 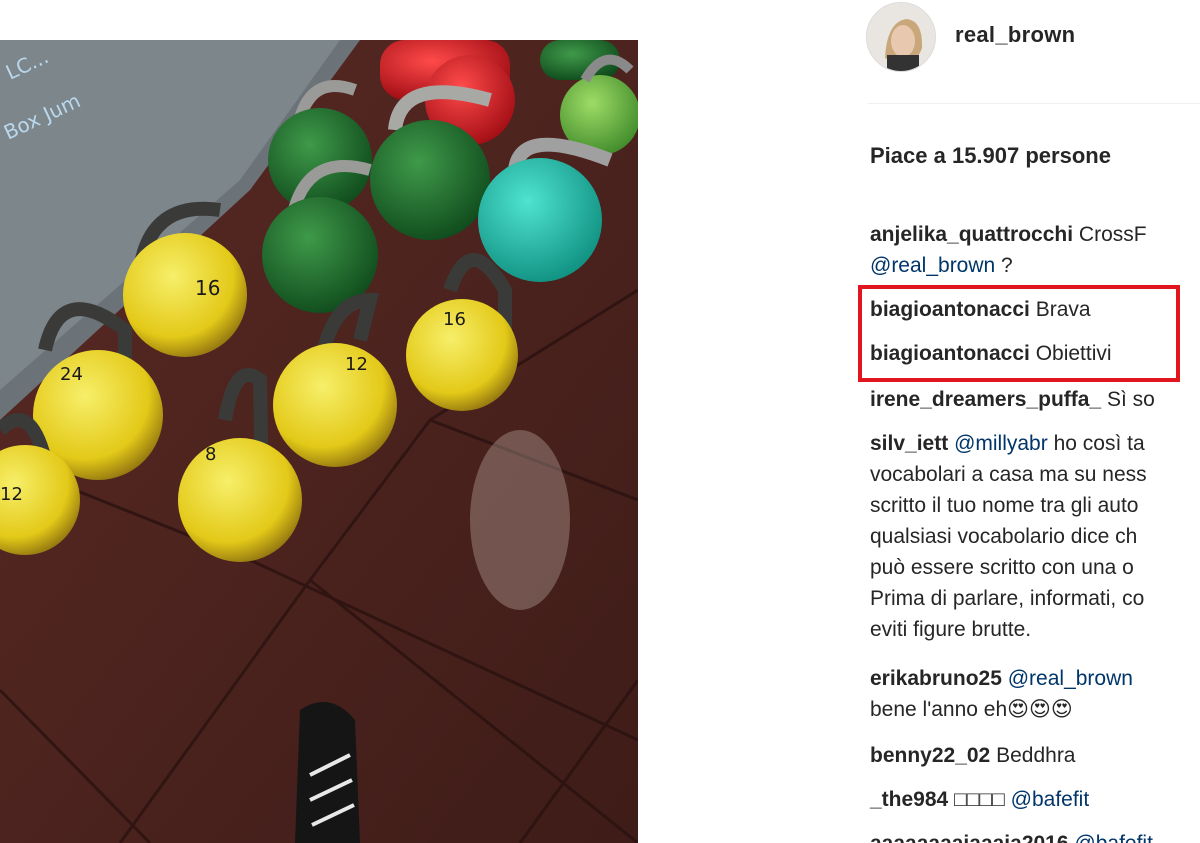 I want to click on comment-text: vocabolari a casa ma su ness, so click(x=1008, y=474).